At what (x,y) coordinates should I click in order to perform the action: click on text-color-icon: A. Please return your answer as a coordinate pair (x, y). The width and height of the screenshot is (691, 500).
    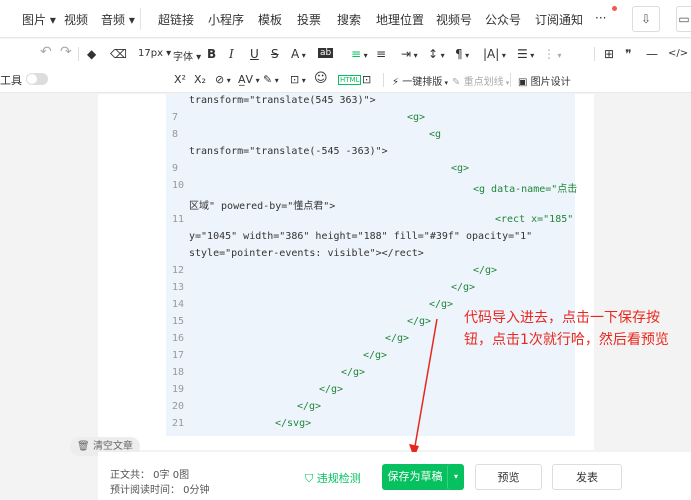
    Looking at the image, I should click on (295, 54).